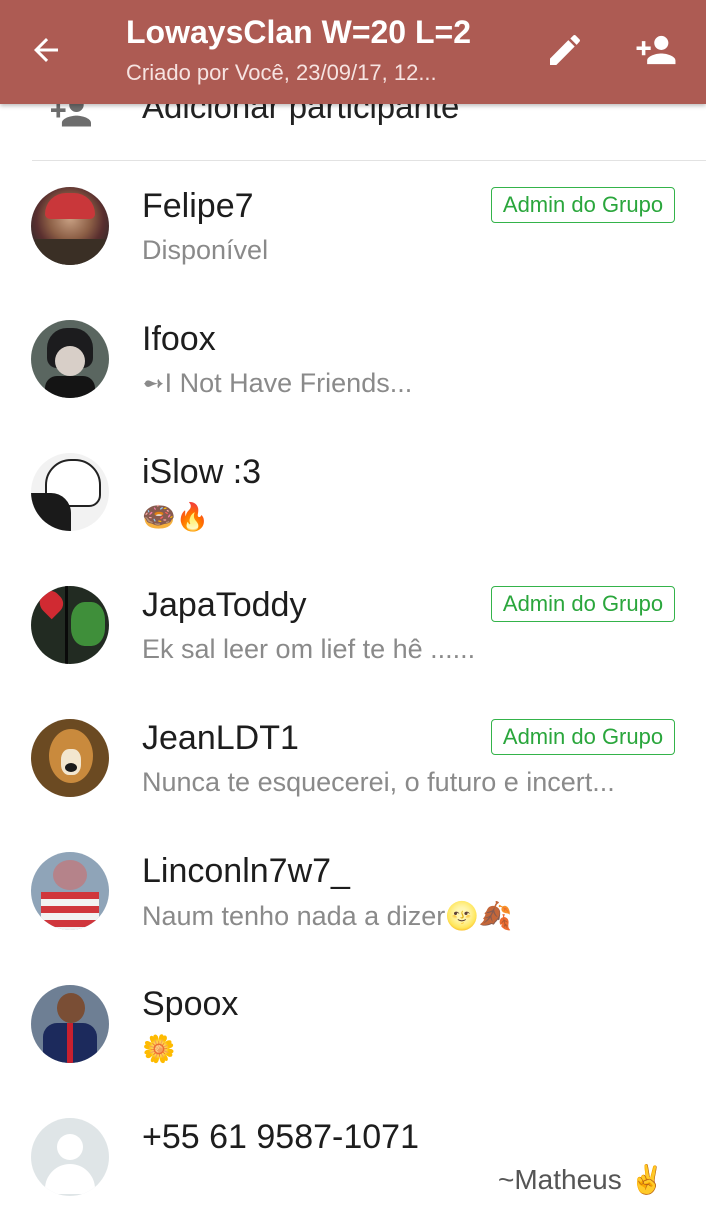  Describe the element at coordinates (179, 339) in the screenshot. I see `participant-name: Ifoox` at that location.